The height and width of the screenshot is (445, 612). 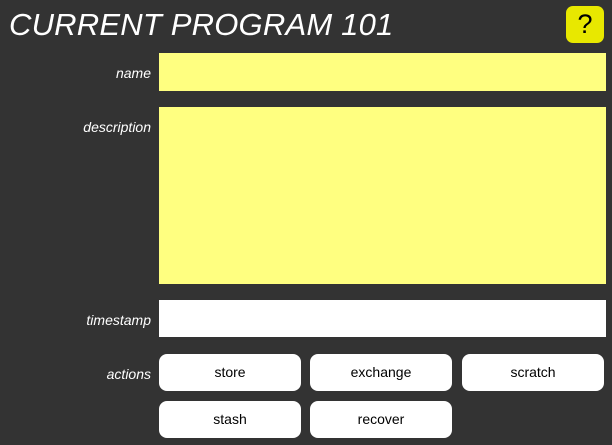 I want to click on help-button: ?, so click(x=585, y=24).